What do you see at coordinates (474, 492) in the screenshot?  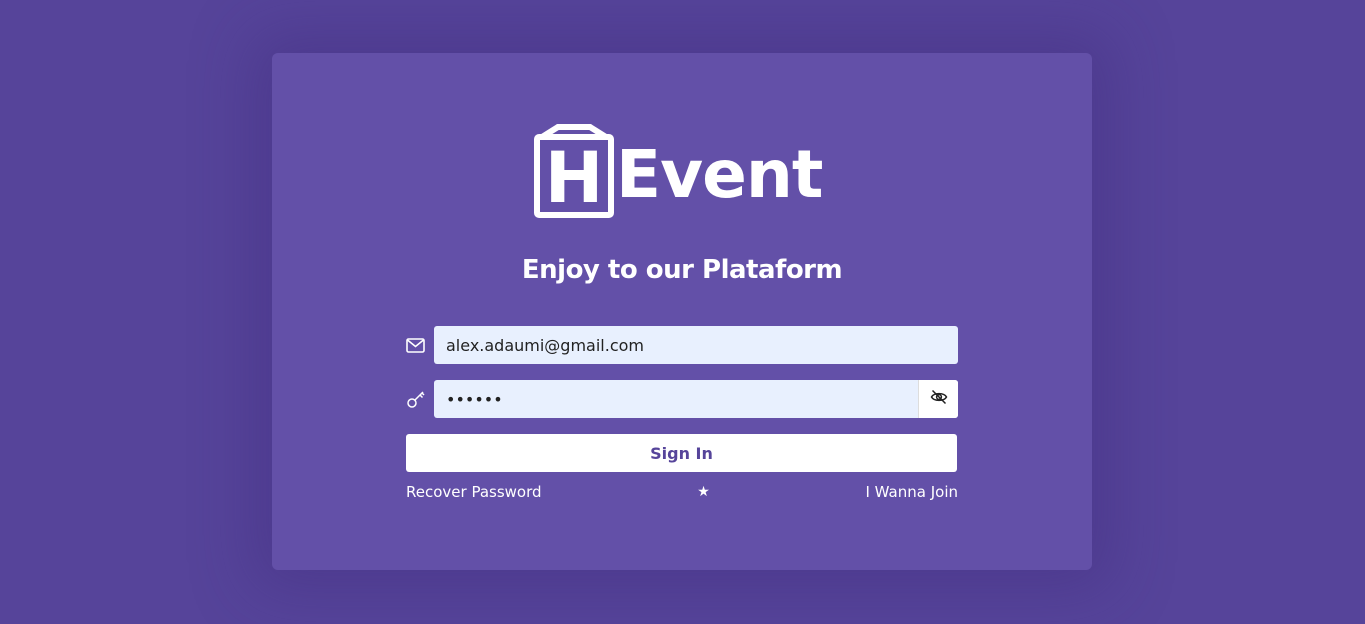 I see `recover-password-link: Recover Password` at bounding box center [474, 492].